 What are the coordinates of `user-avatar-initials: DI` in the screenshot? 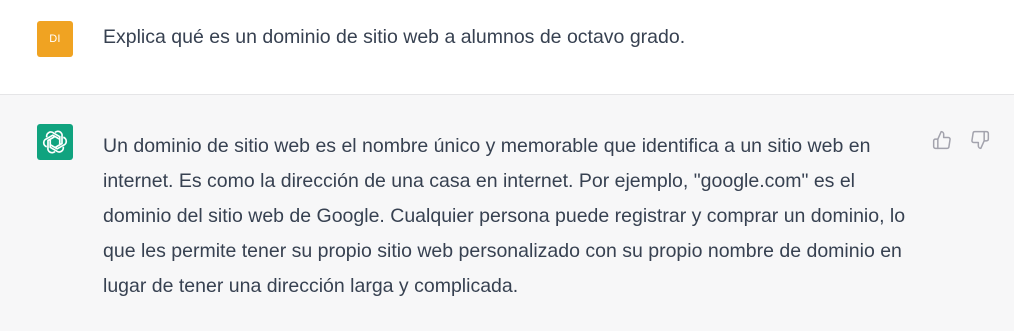 It's located at (55, 39).